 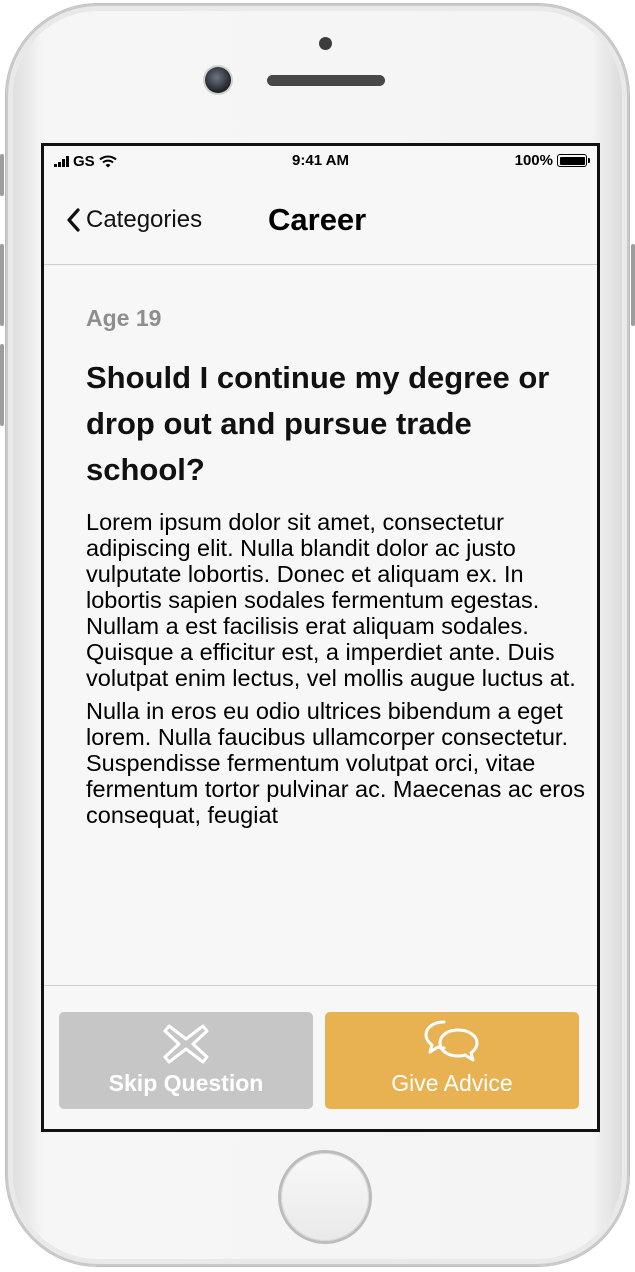 I want to click on back-button-label: Categories, so click(x=144, y=219).